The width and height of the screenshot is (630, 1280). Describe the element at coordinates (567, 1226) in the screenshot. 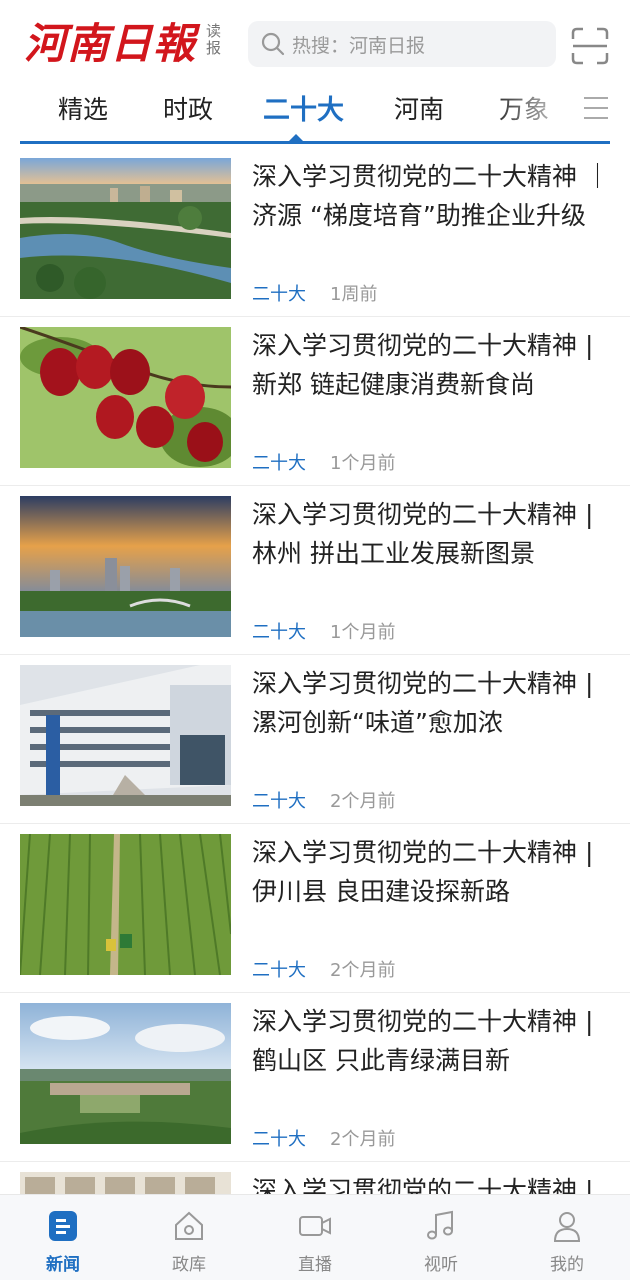

I see `user-icon` at that location.